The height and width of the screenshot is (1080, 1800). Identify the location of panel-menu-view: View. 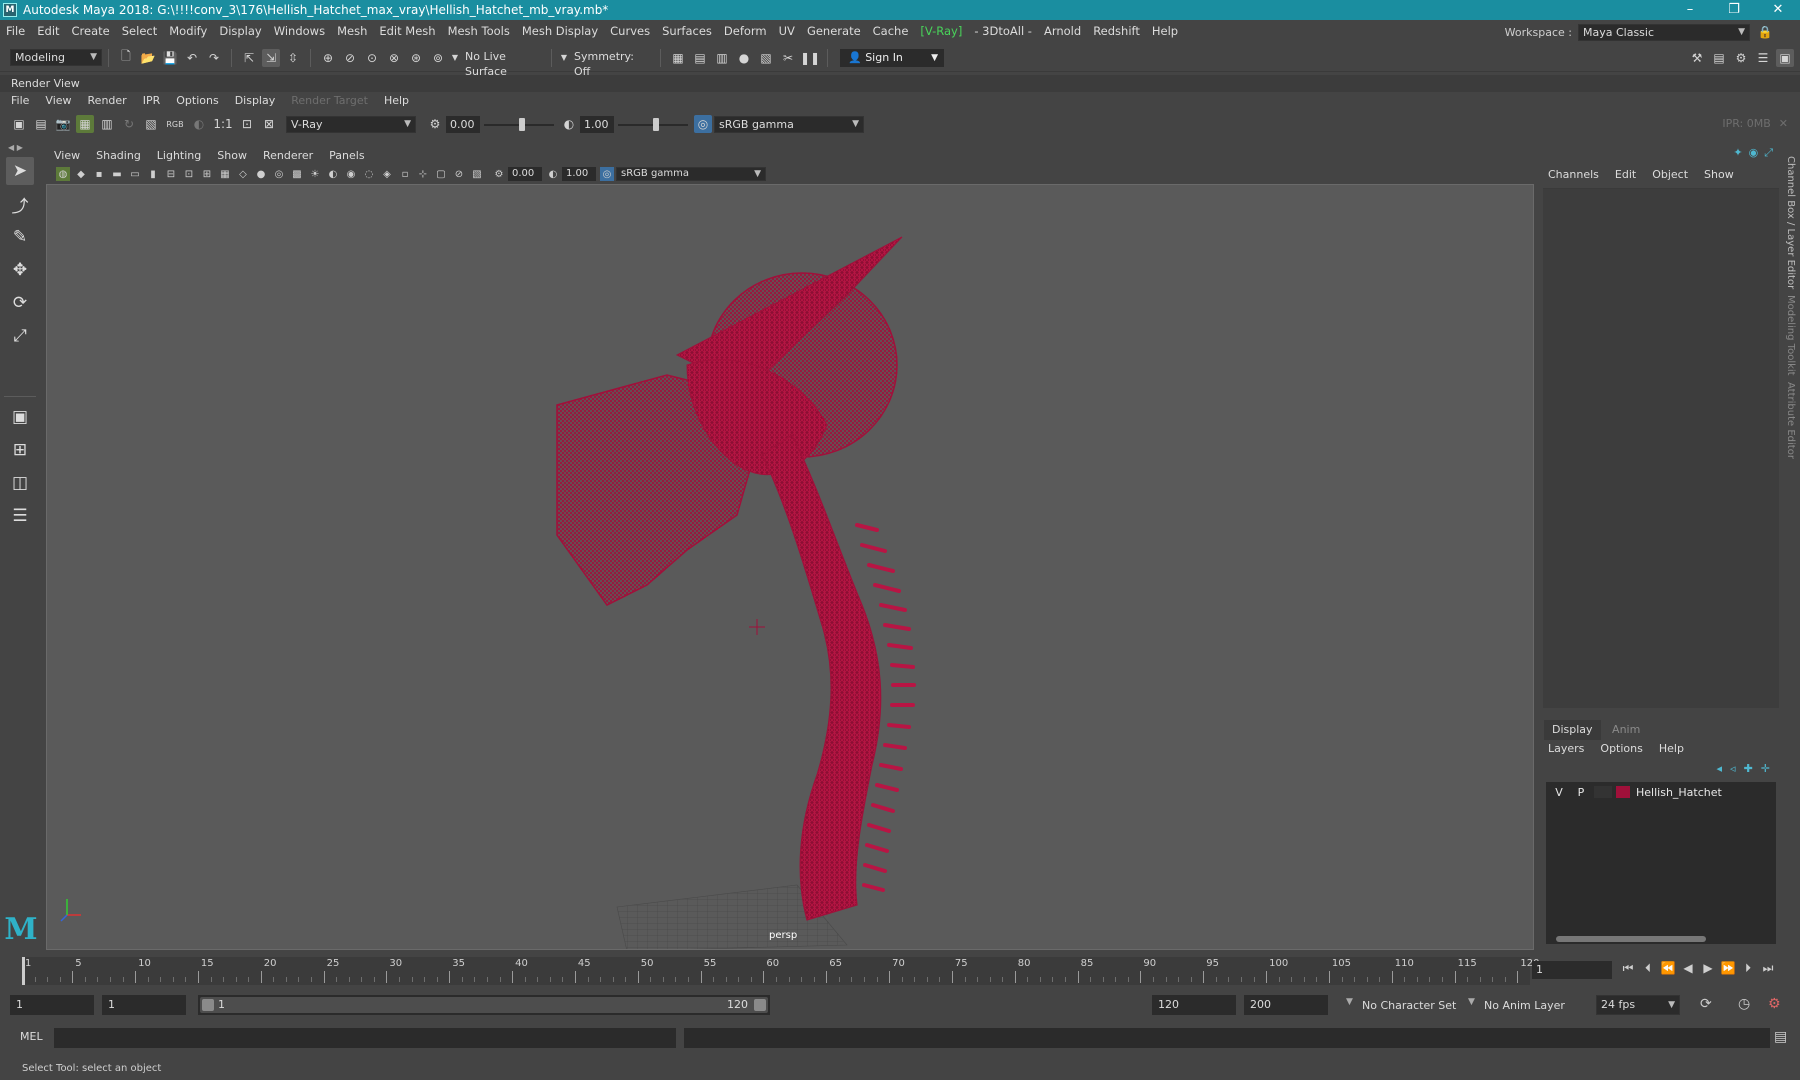
(67, 156).